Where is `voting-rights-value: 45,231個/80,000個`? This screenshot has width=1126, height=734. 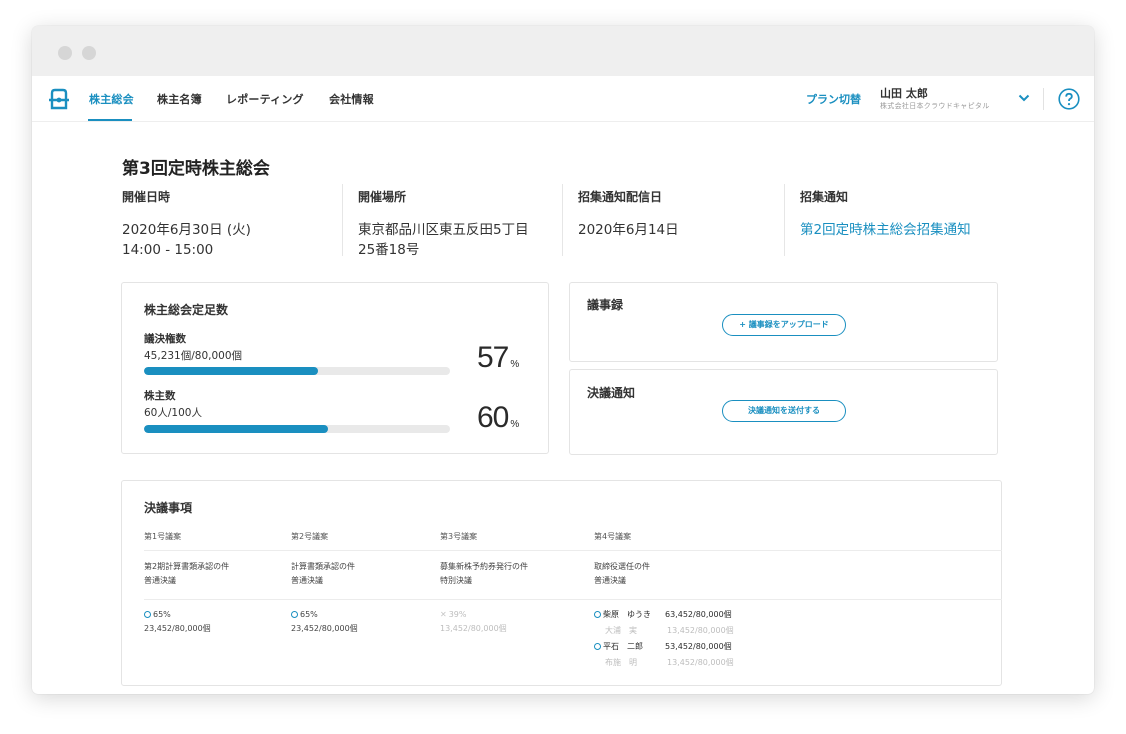 voting-rights-value: 45,231個/80,000個 is located at coordinates (193, 356).